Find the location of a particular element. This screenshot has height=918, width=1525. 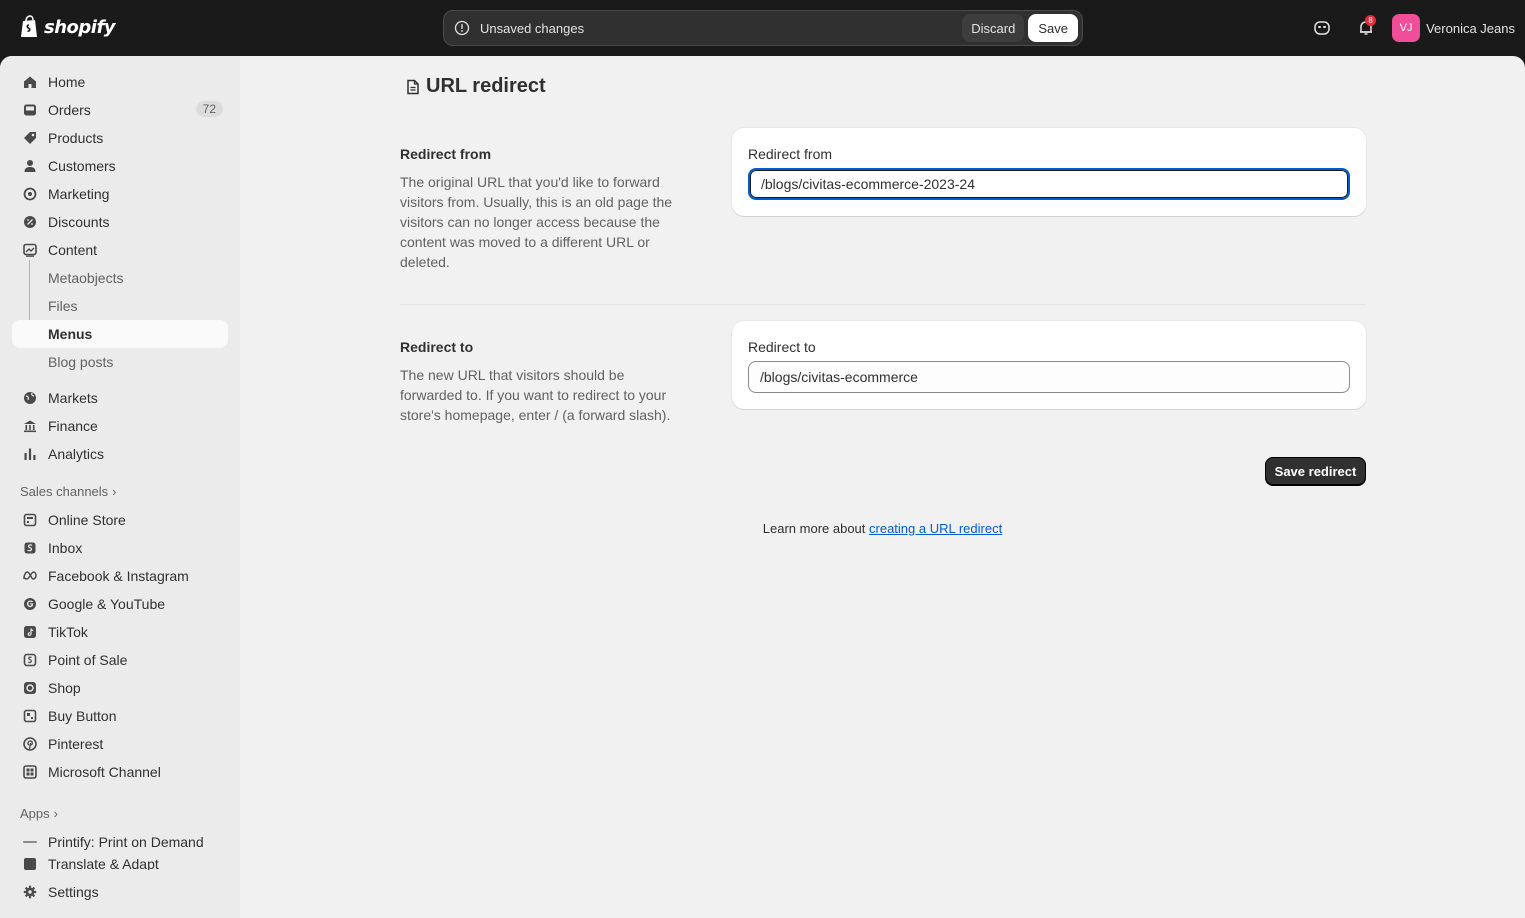

learn-more-text: Learn more about creating a URL redirect is located at coordinates (882, 528).